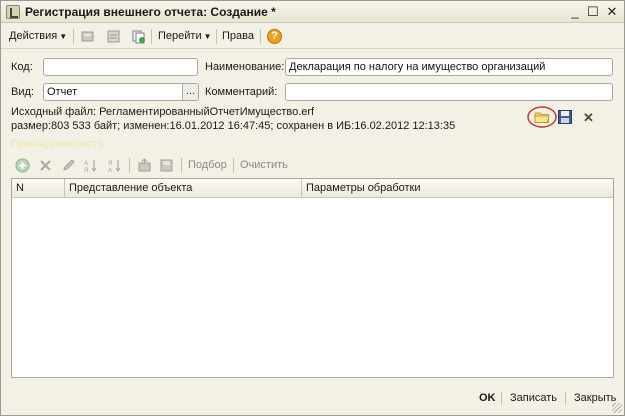 The height and width of the screenshot is (416, 625). Describe the element at coordinates (87, 36) in the screenshot. I see `disabled-write-icon` at that location.